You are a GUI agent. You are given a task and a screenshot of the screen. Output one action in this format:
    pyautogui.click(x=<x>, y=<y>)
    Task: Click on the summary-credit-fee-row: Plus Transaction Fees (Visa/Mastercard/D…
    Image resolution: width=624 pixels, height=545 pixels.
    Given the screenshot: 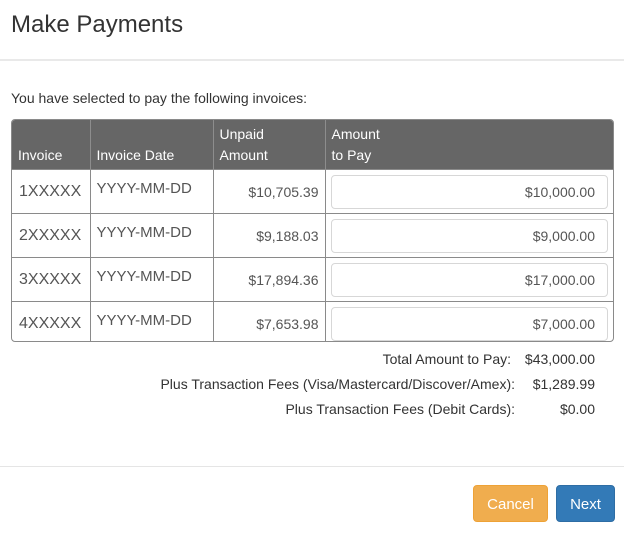 What is the action you would take?
    pyautogui.click(x=377, y=385)
    